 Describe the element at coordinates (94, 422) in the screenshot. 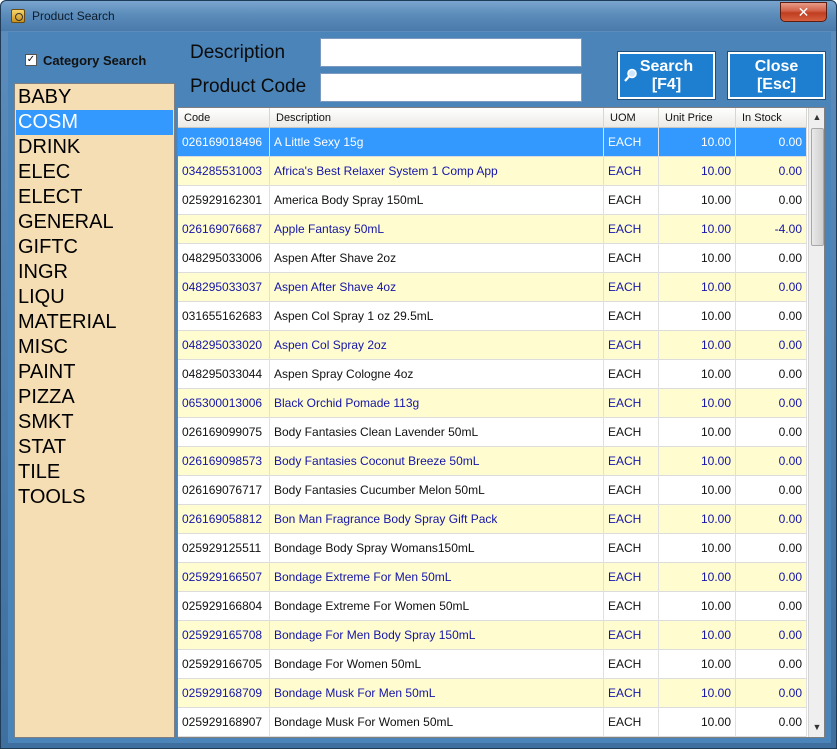

I see `category-item: SMKT` at that location.